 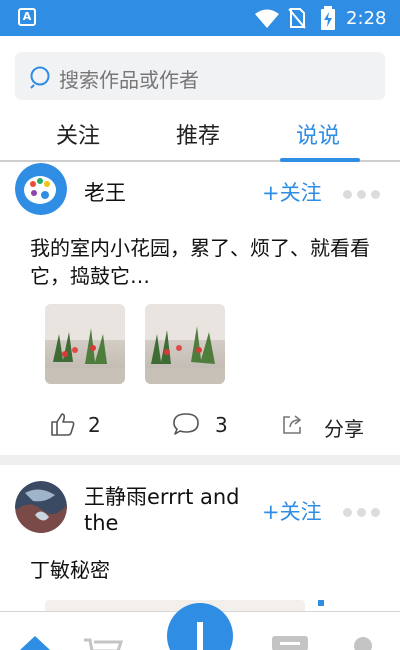 I want to click on active-tab-indicator, so click(x=320, y=160).